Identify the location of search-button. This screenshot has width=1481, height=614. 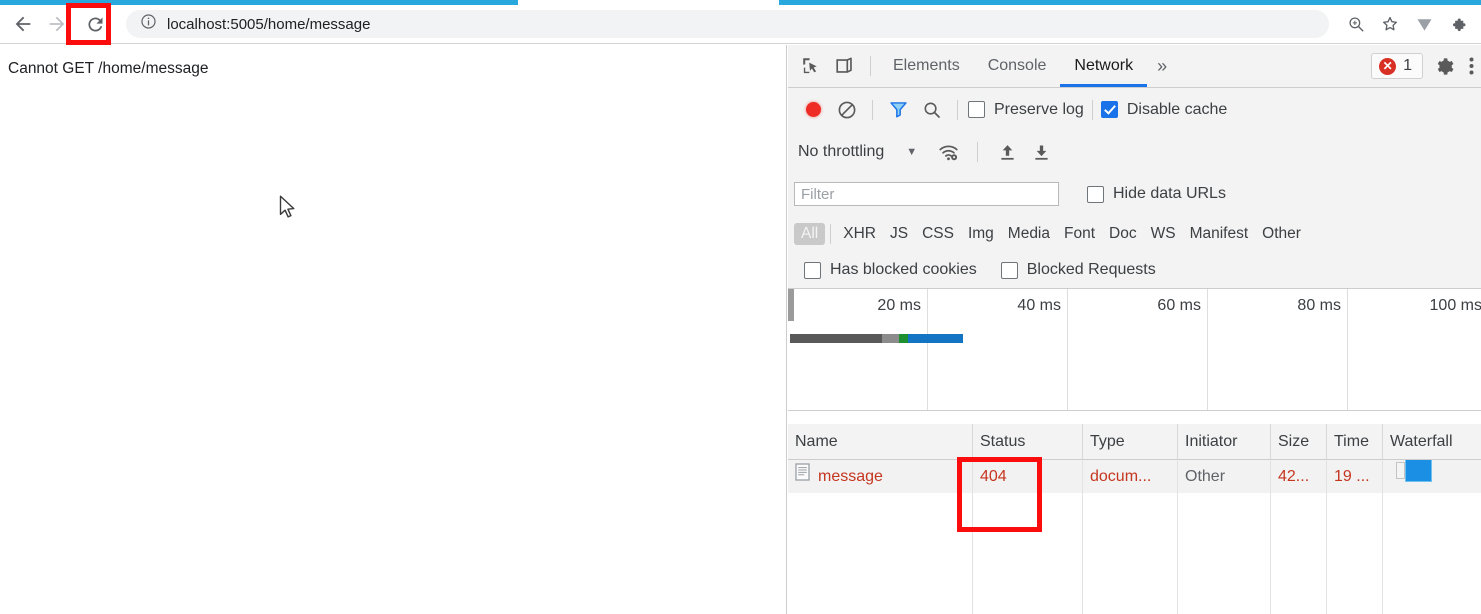
(932, 110).